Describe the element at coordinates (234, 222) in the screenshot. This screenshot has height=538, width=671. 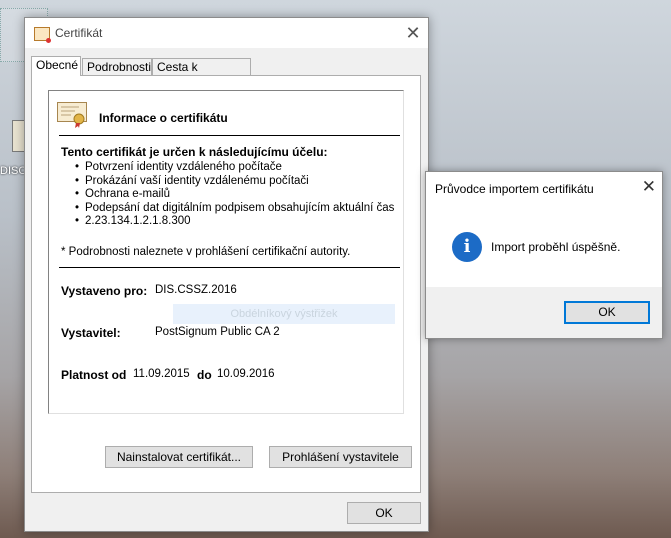
I see `list-item: 2.23.134.1.2.1.8.300` at that location.